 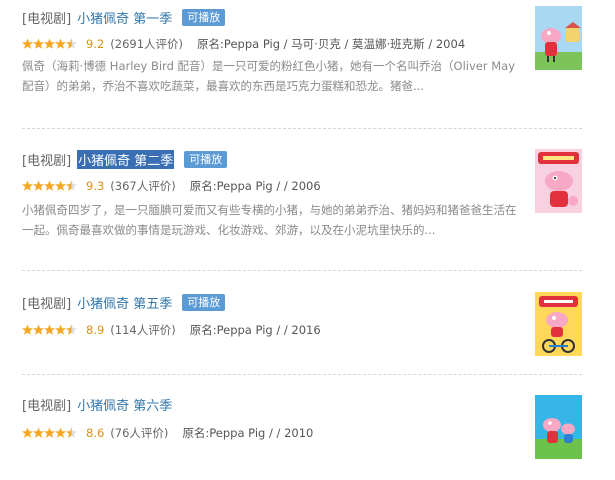 What do you see at coordinates (95, 330) in the screenshot?
I see `rating-score: 8.9` at bounding box center [95, 330].